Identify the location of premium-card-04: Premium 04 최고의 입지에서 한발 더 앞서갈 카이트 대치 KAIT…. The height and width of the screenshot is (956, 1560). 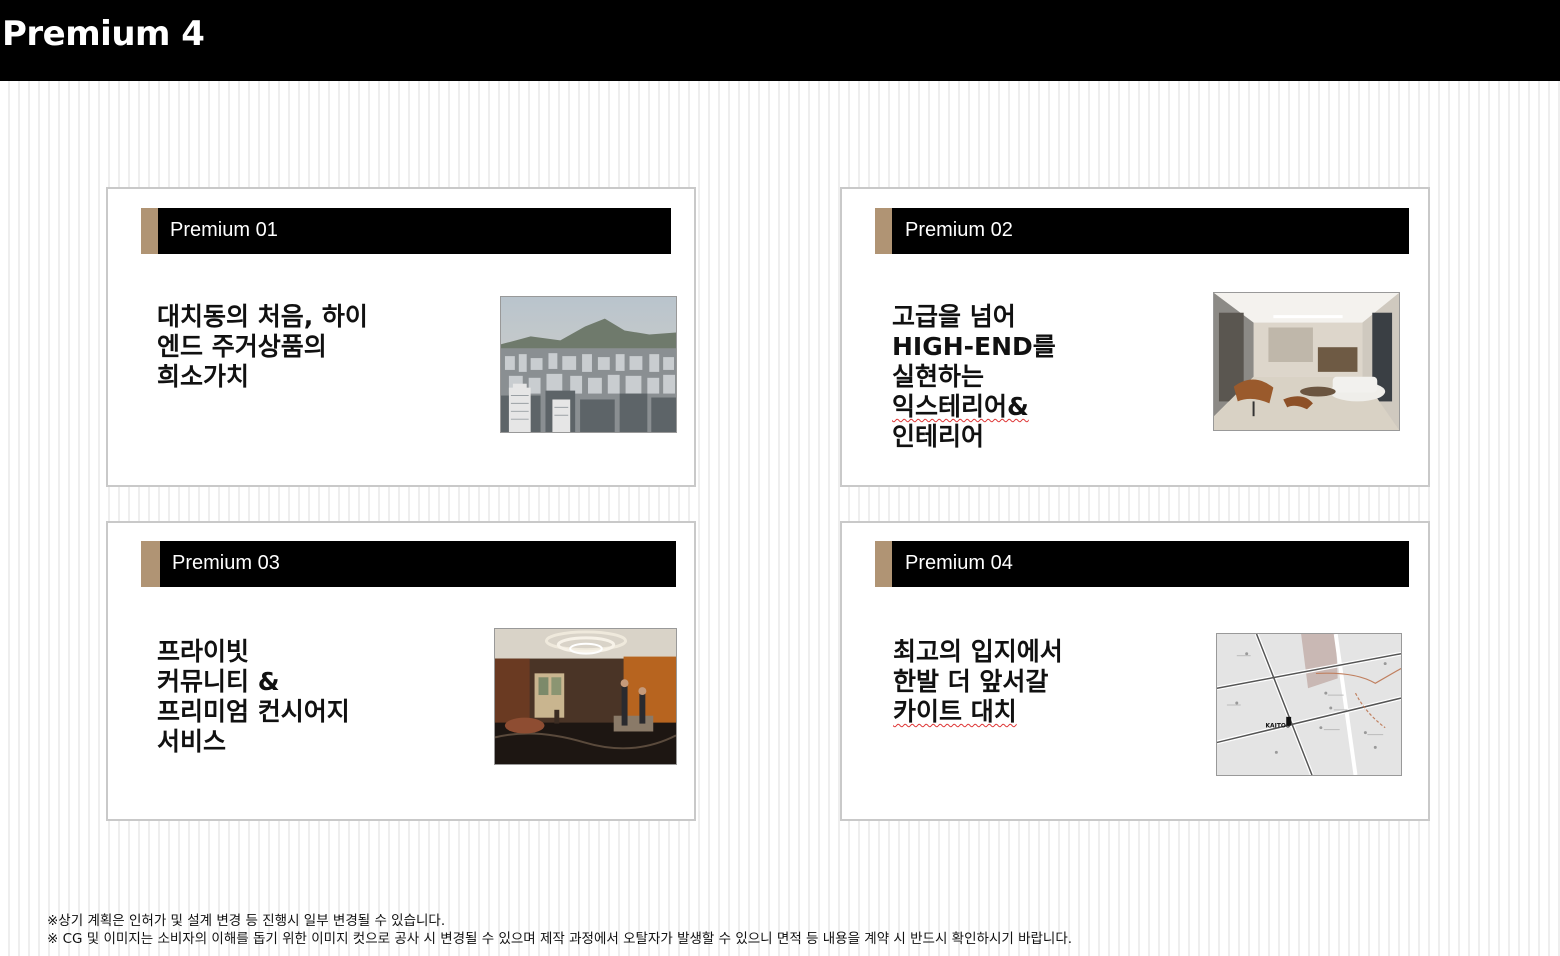
(1135, 671).